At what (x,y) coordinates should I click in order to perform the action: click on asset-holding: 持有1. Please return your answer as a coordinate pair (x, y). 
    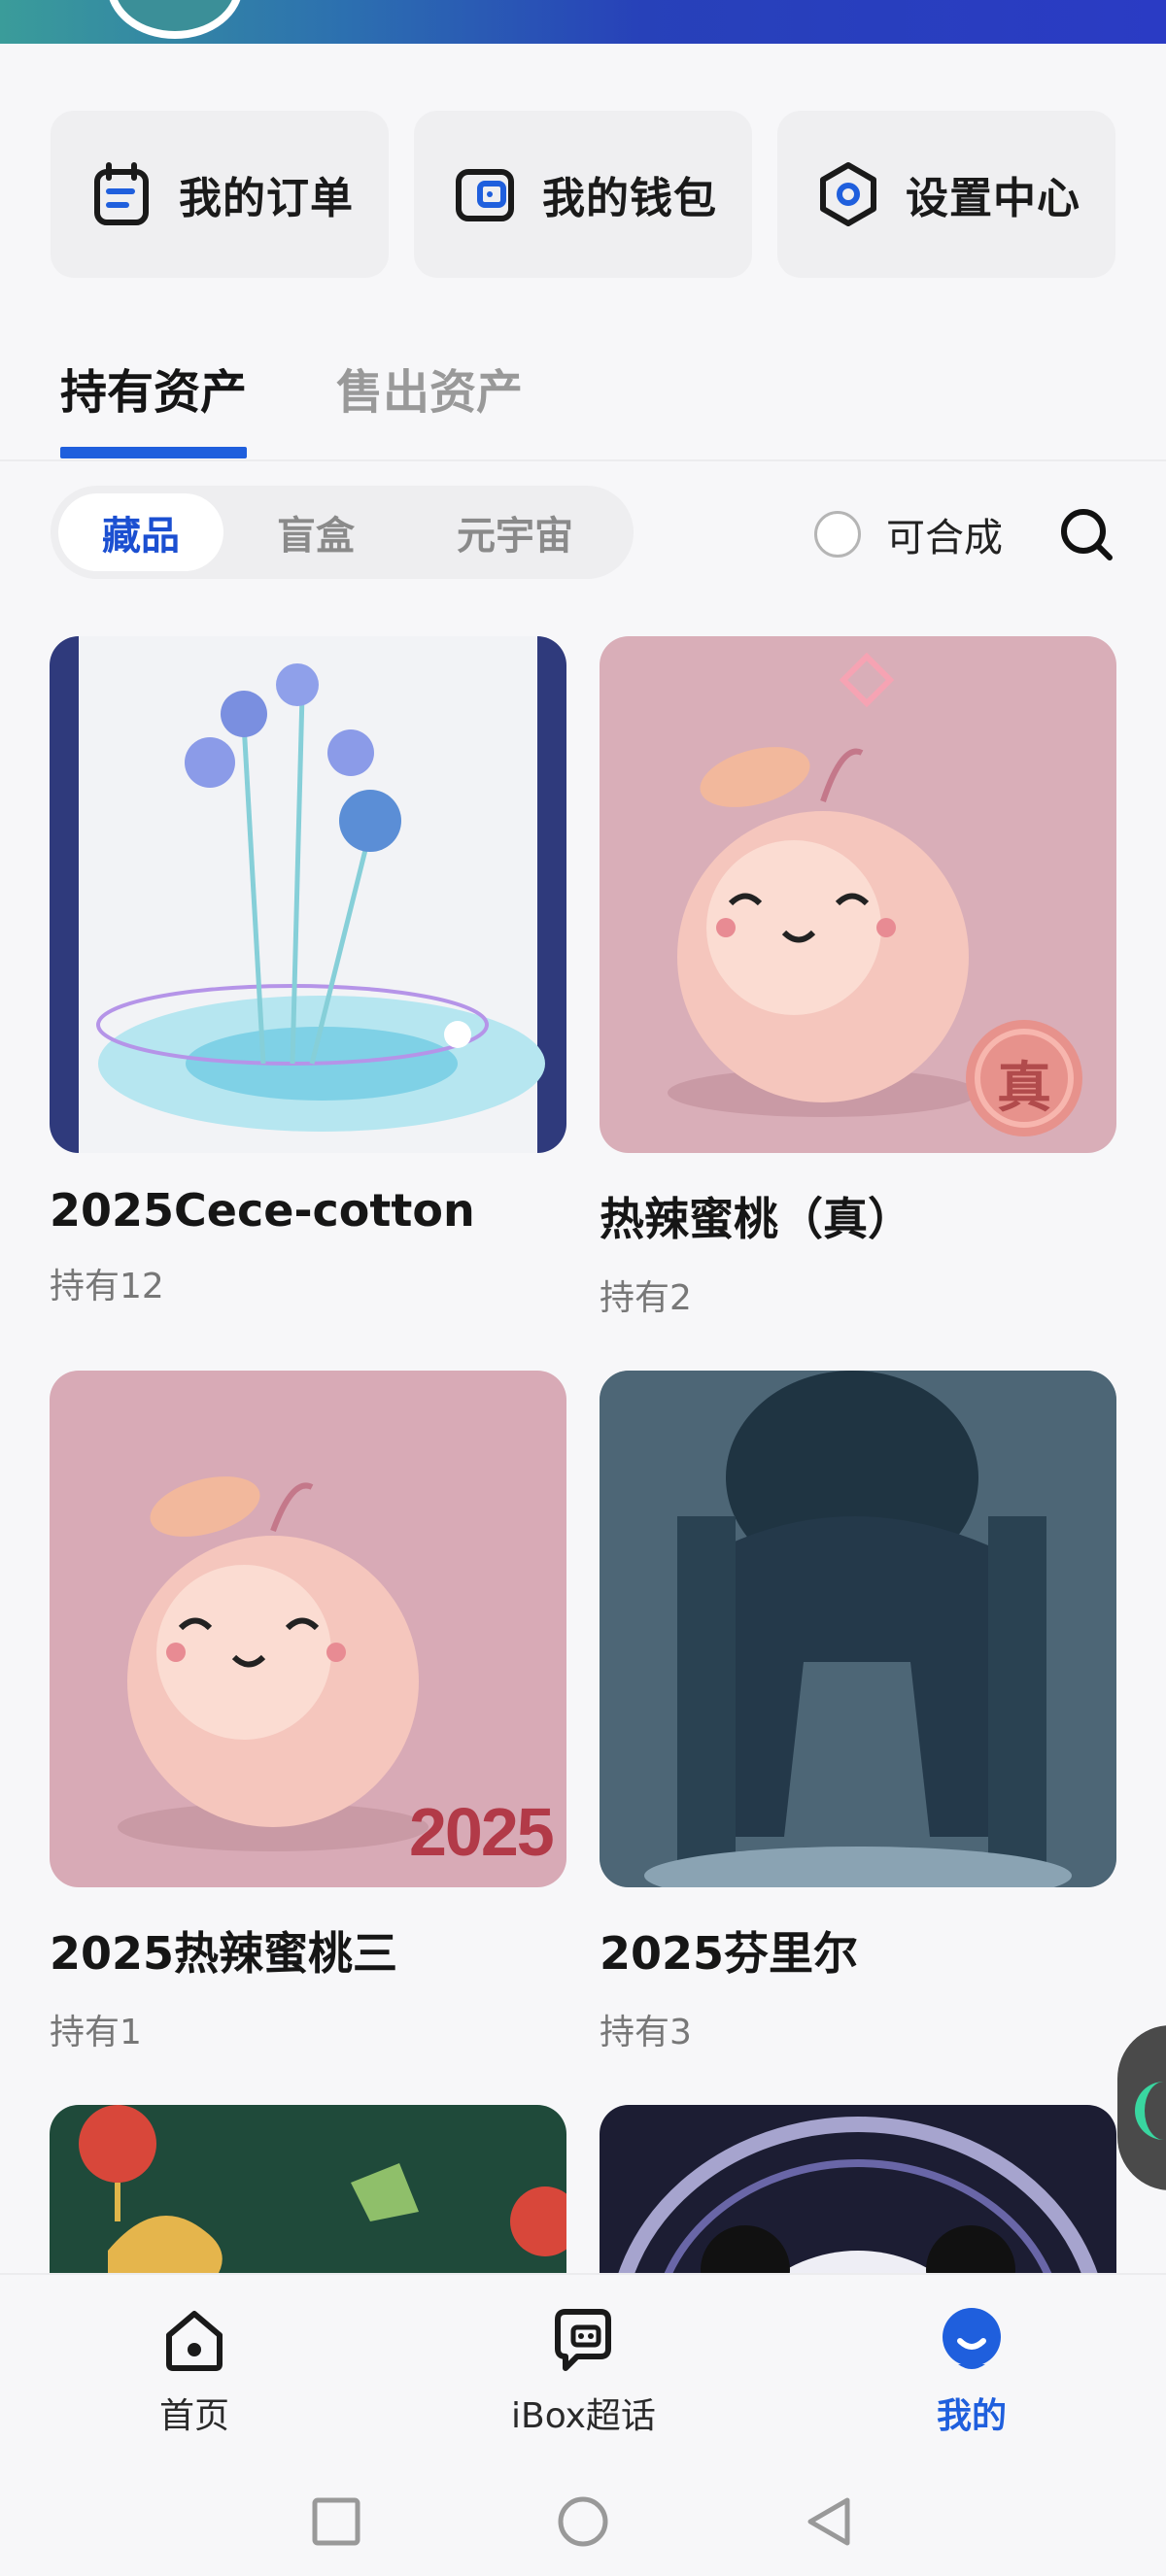
    Looking at the image, I should click on (96, 2032).